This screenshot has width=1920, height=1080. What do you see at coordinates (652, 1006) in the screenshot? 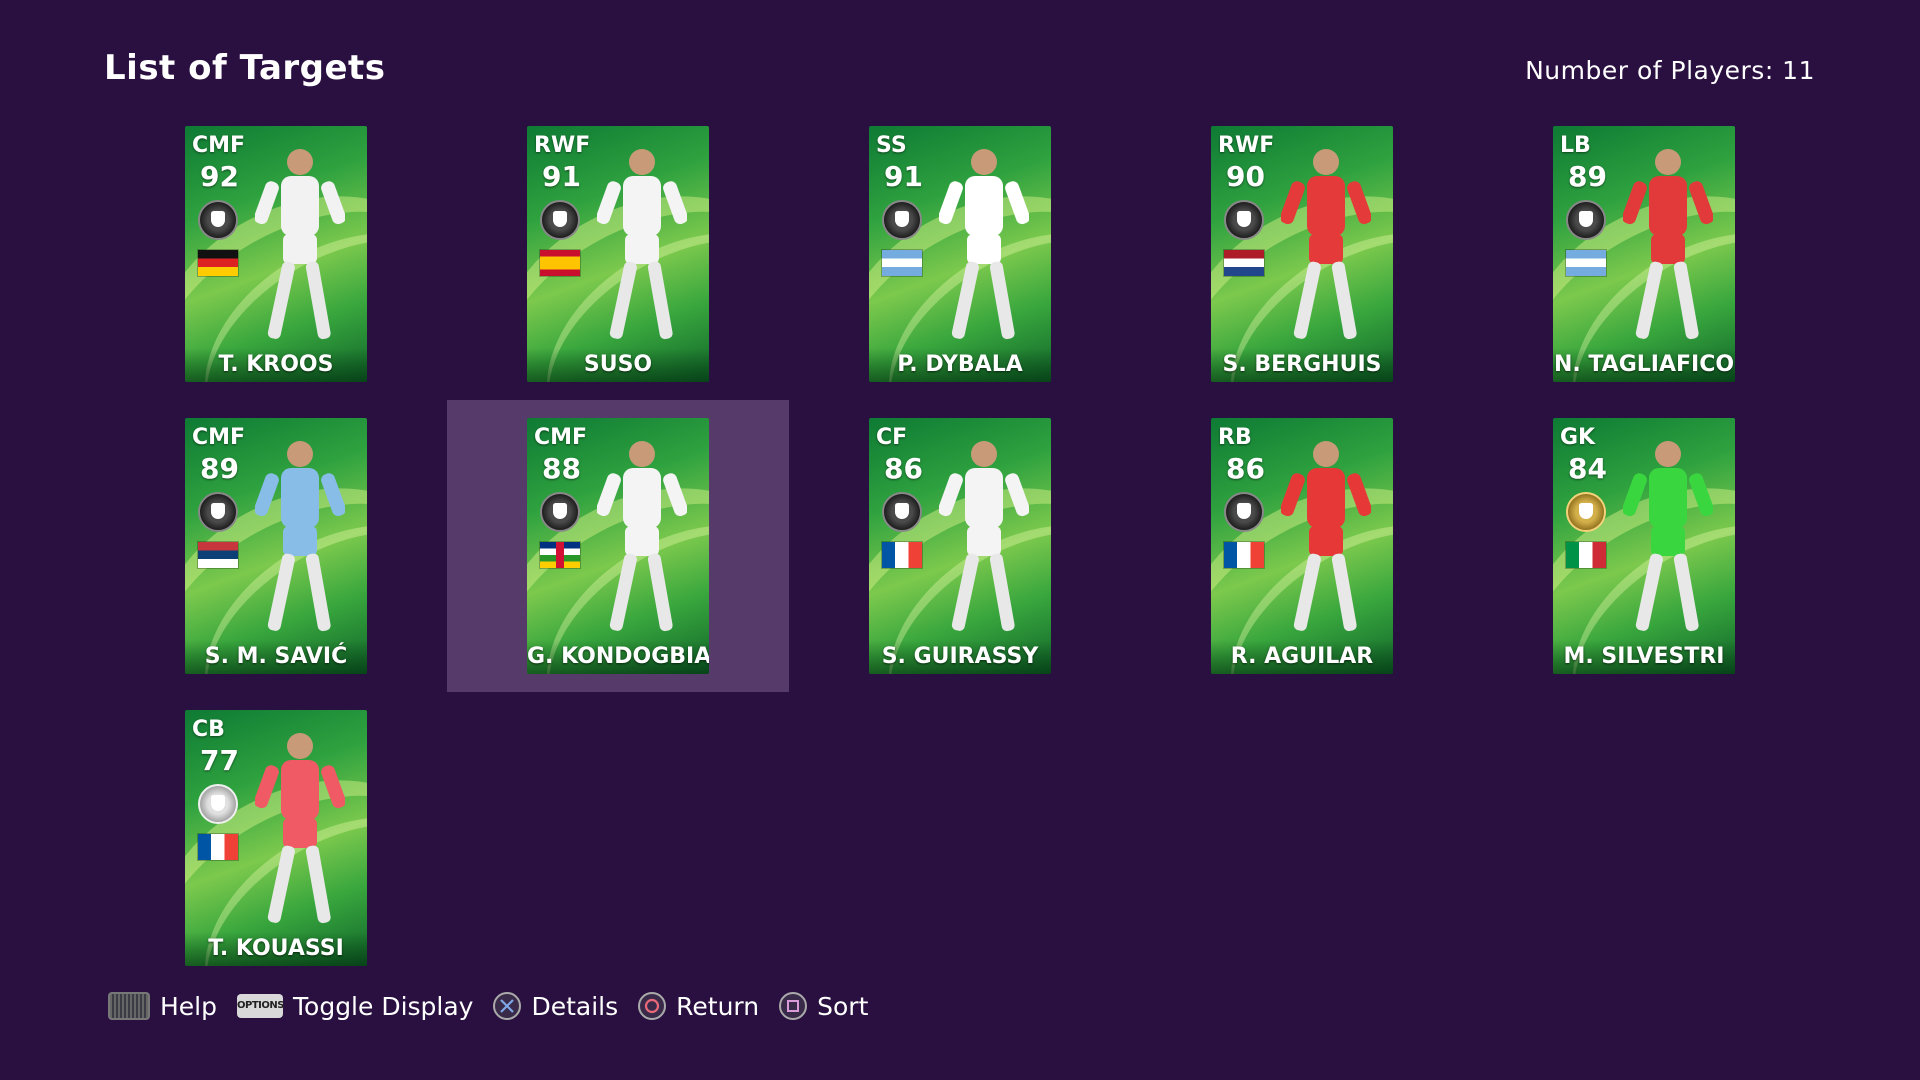
I see `circle-button-icon` at bounding box center [652, 1006].